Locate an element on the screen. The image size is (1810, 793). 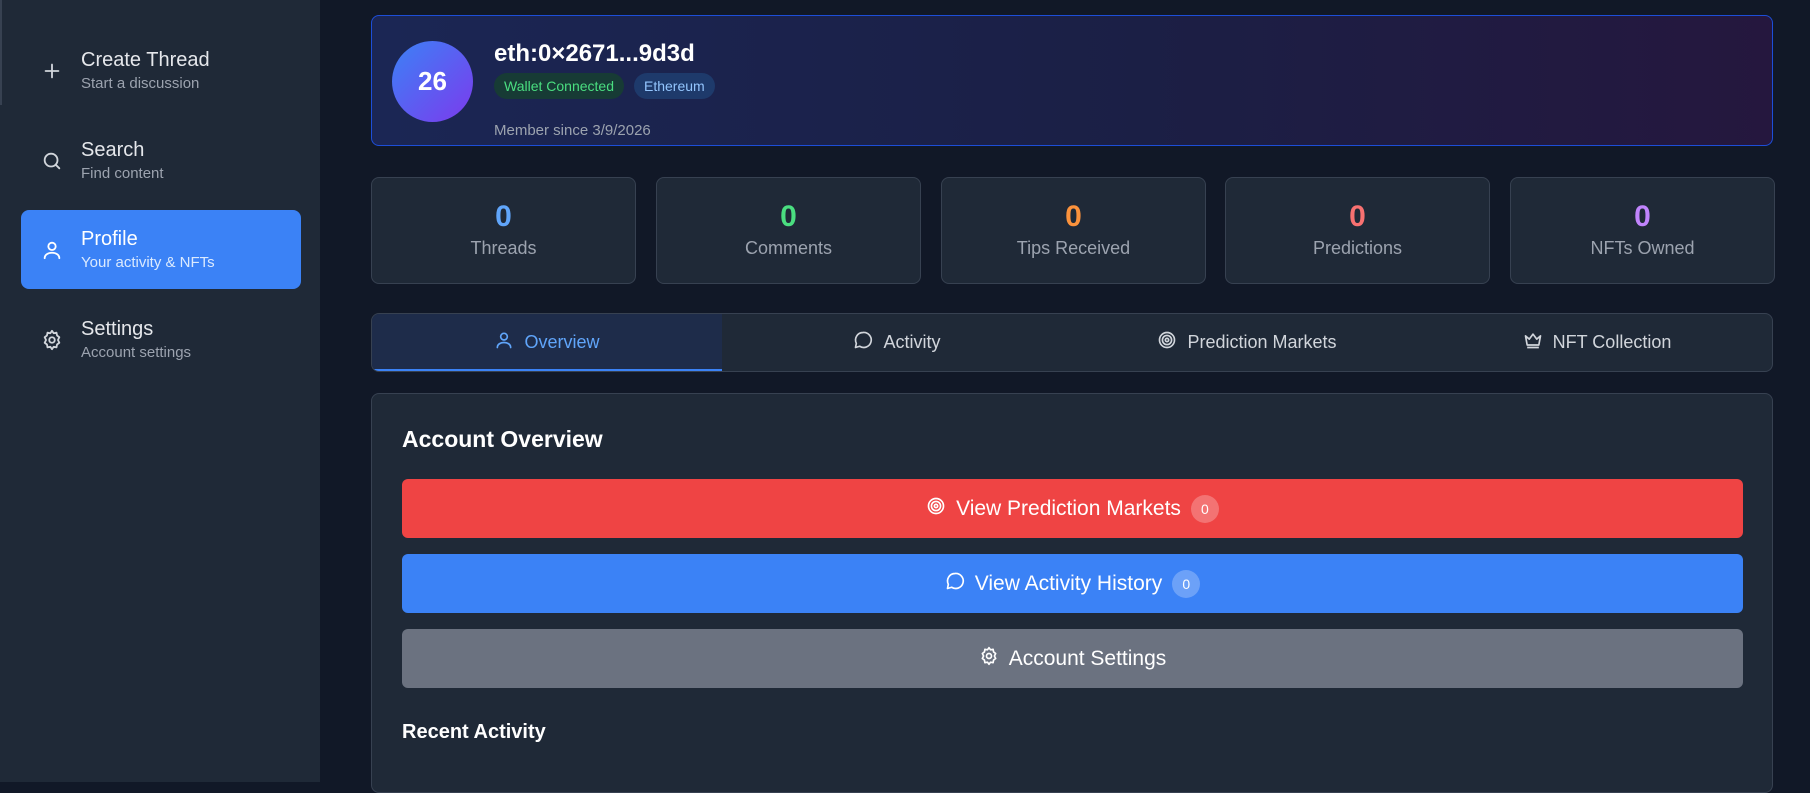
sidebar-item-subtitle: Account settings is located at coordinates (136, 352).